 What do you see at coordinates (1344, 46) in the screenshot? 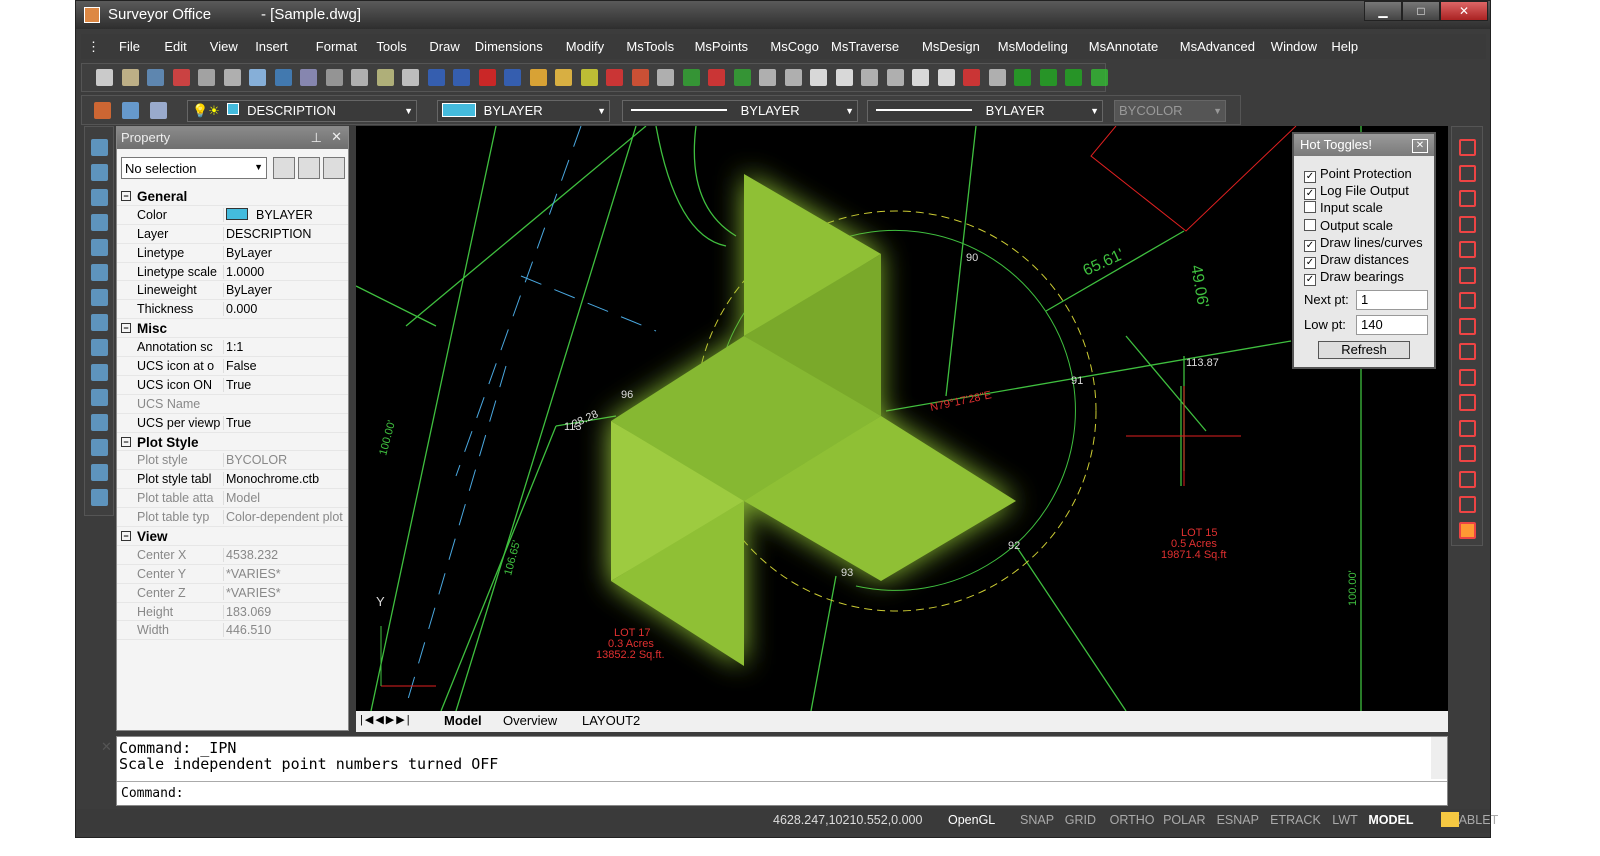
I see `menu-help: Help` at bounding box center [1344, 46].